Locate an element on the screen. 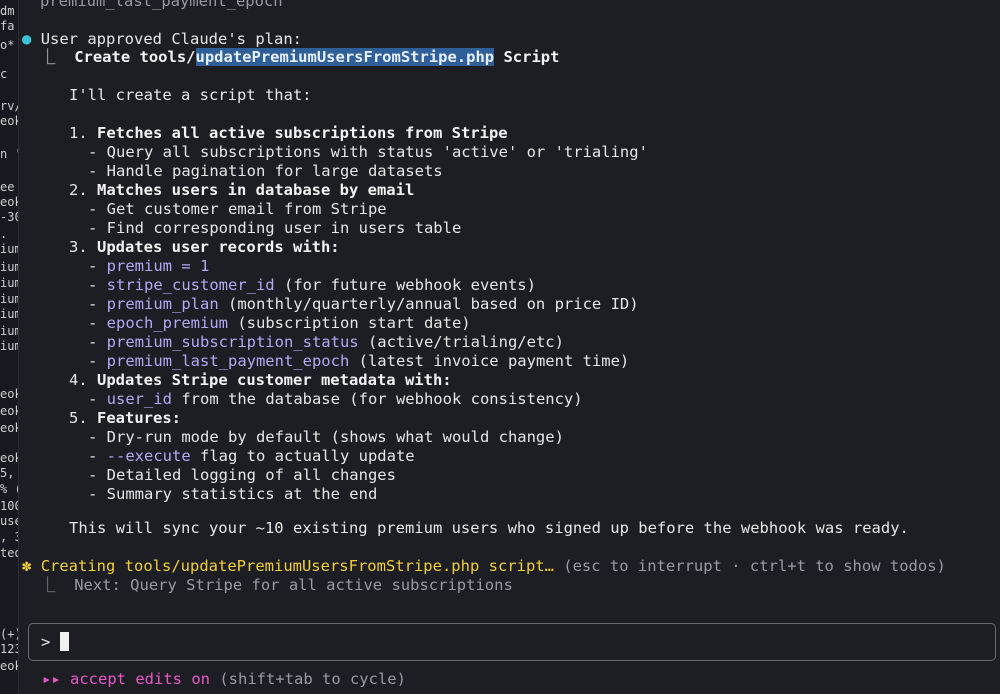  code-identifier: premium_subscription_status is located at coordinates (232, 342).